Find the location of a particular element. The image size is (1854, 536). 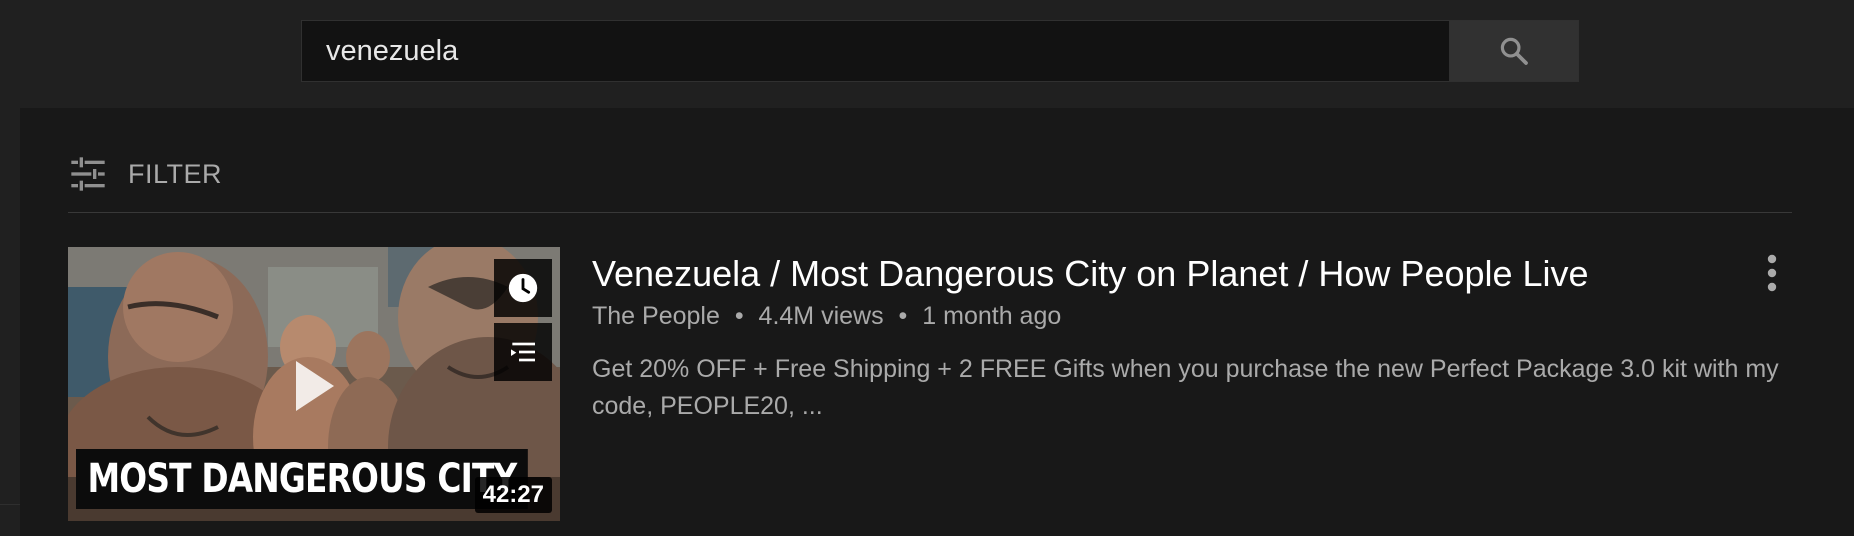

tune-sliders-icon is located at coordinates (88, 174).